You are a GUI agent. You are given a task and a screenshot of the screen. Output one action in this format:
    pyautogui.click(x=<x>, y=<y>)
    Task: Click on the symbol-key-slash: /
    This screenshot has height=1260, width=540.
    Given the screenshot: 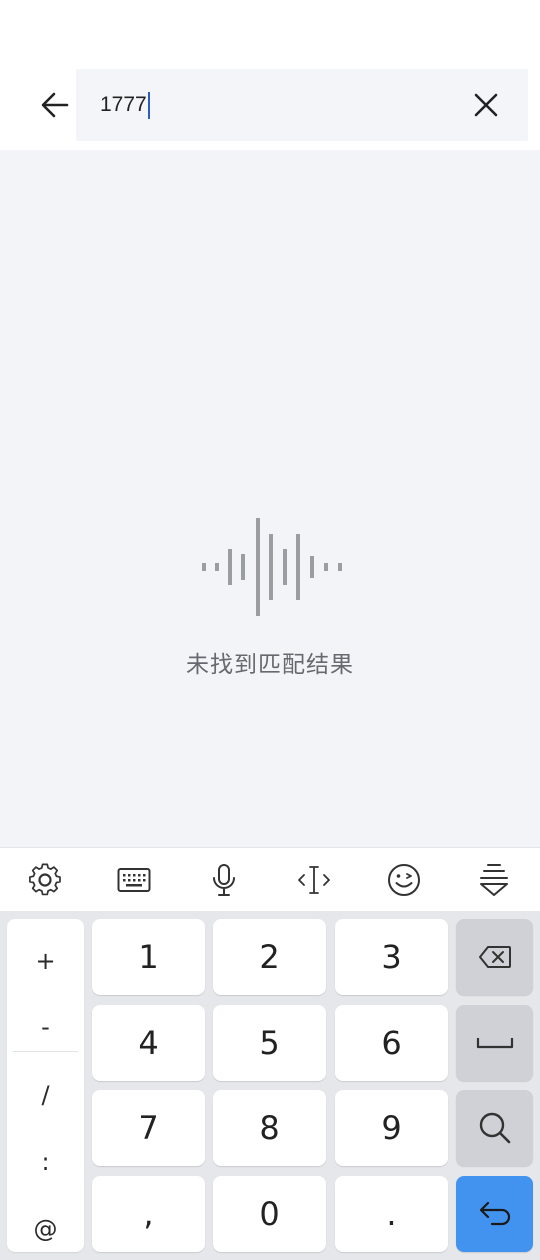 What is the action you would take?
    pyautogui.click(x=45, y=1095)
    